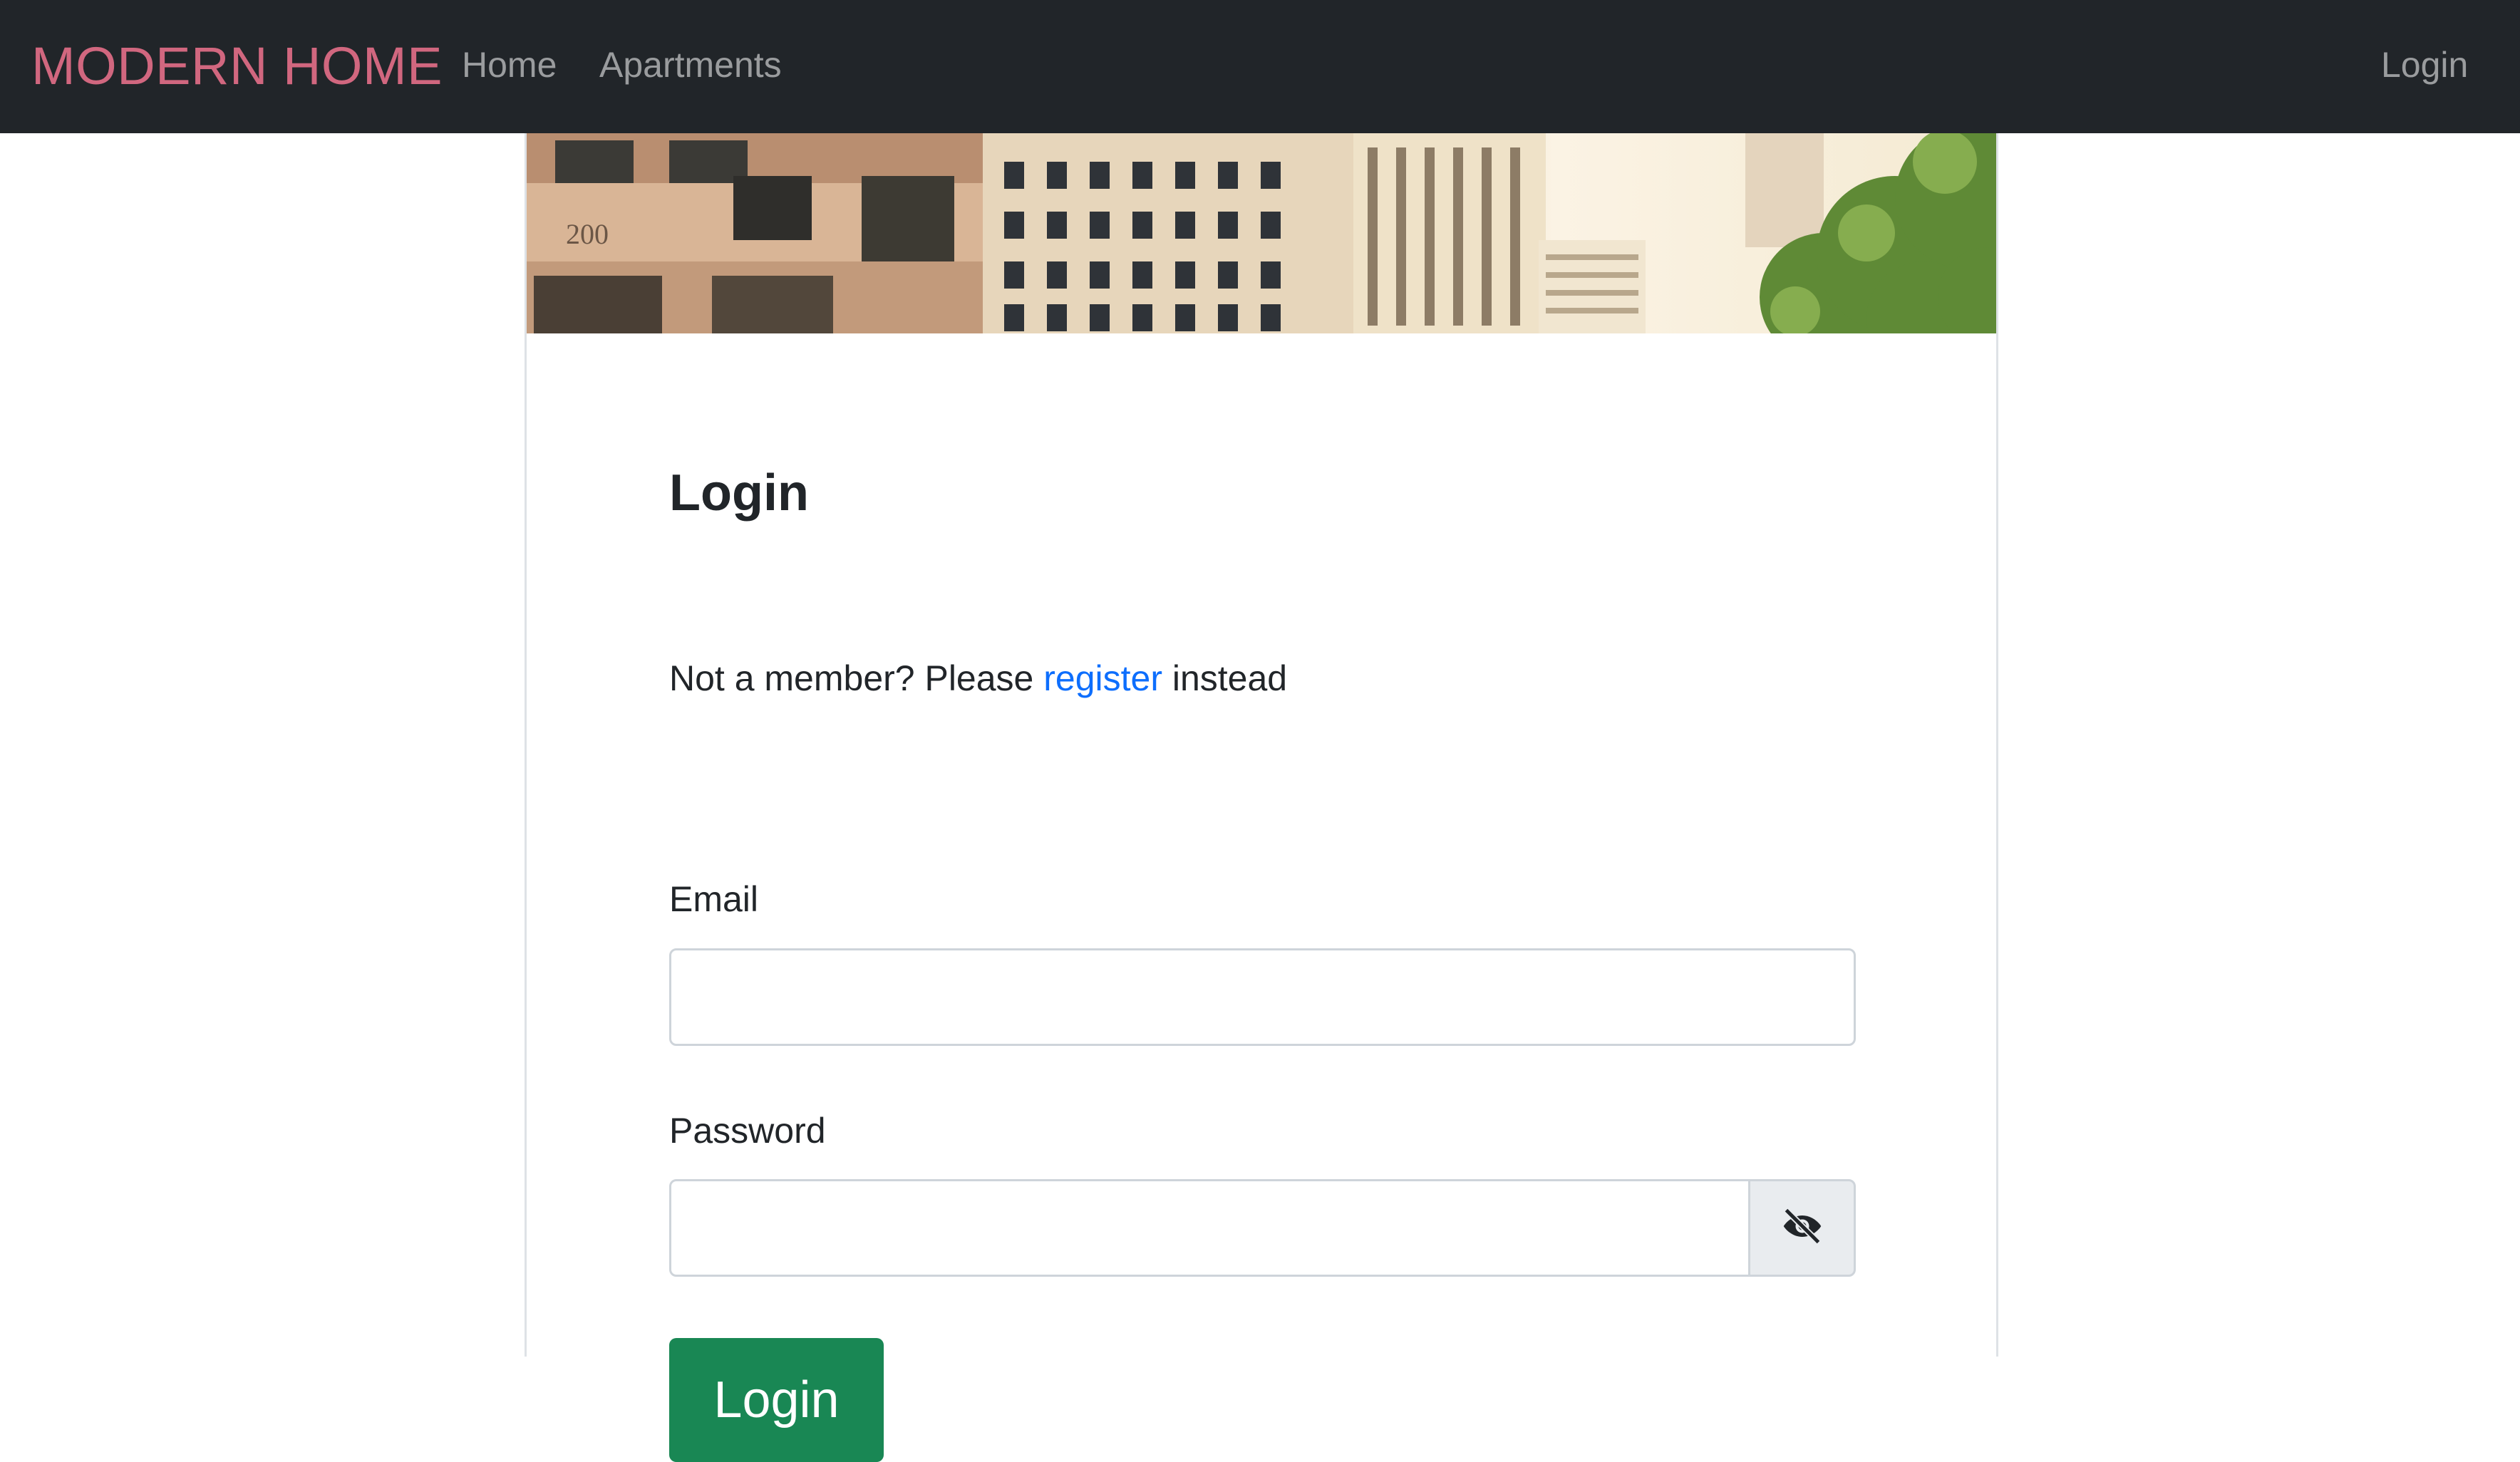 Image resolution: width=2520 pixels, height=1462 pixels. What do you see at coordinates (1102, 678) in the screenshot?
I see `register-link: register` at bounding box center [1102, 678].